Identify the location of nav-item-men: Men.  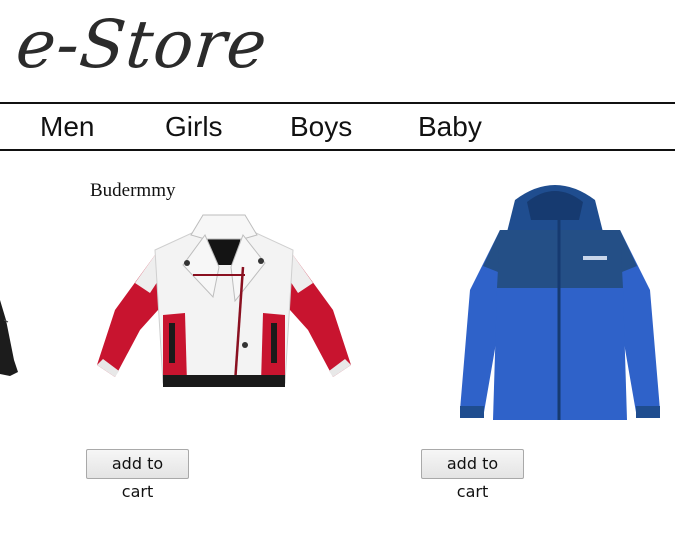
(67, 127).